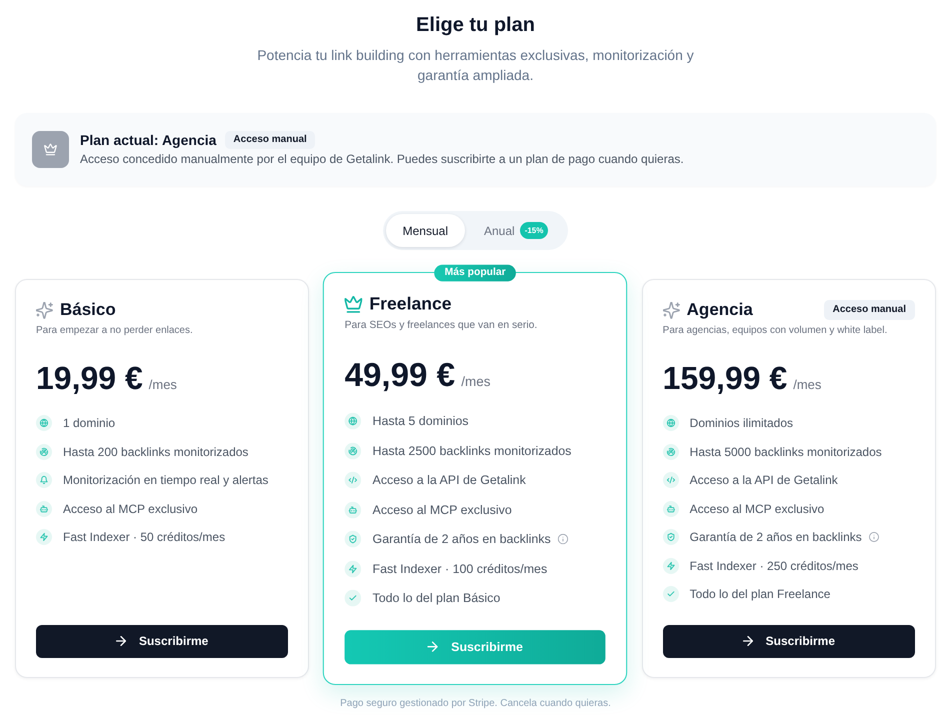  What do you see at coordinates (155, 452) in the screenshot?
I see `feature-text: Hasta 200 backlinks monitorizados` at bounding box center [155, 452].